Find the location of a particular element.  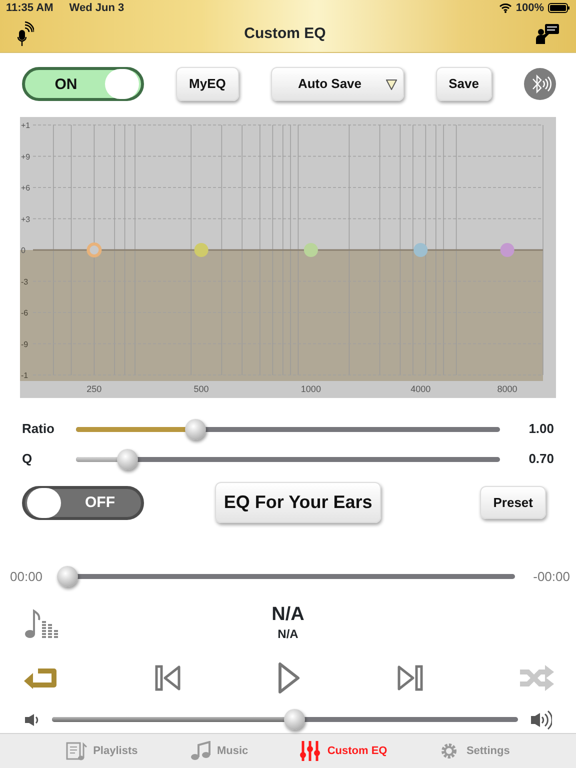

volume-high-icon is located at coordinates (541, 720).